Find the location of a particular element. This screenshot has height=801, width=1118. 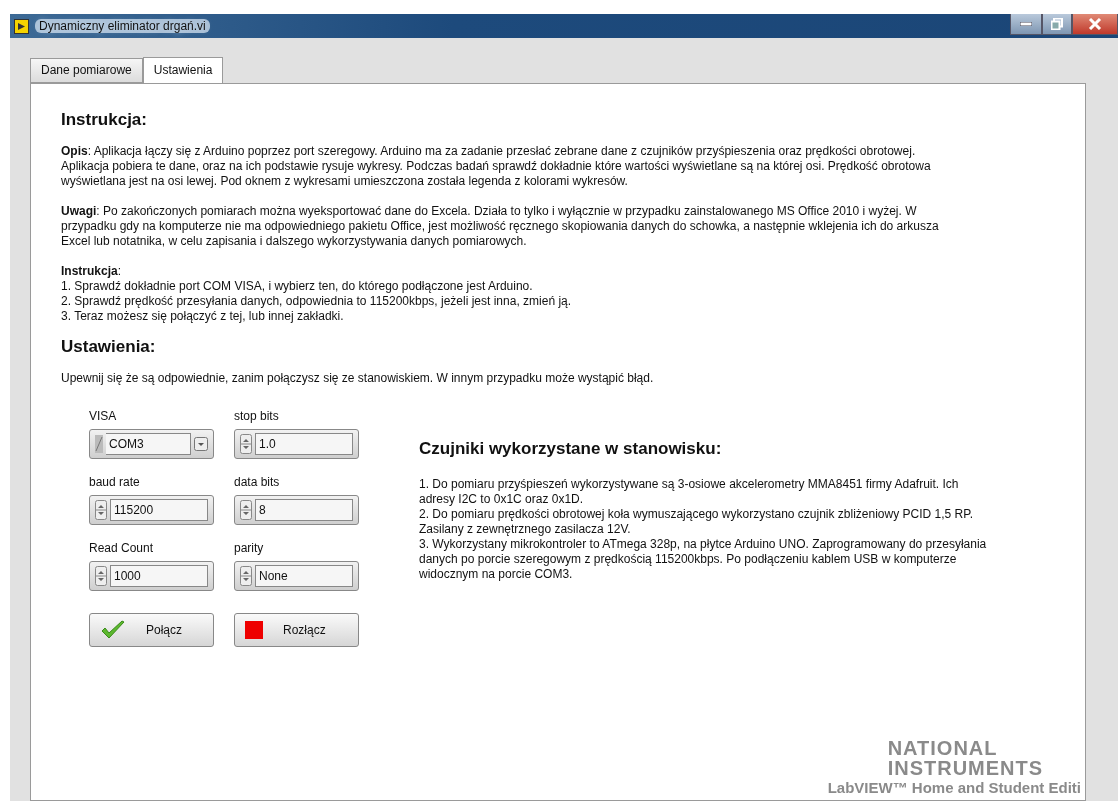

text-line: 3. Teraz możesz się połączyć z tej, lub innej zakładki. is located at coordinates (203, 316).